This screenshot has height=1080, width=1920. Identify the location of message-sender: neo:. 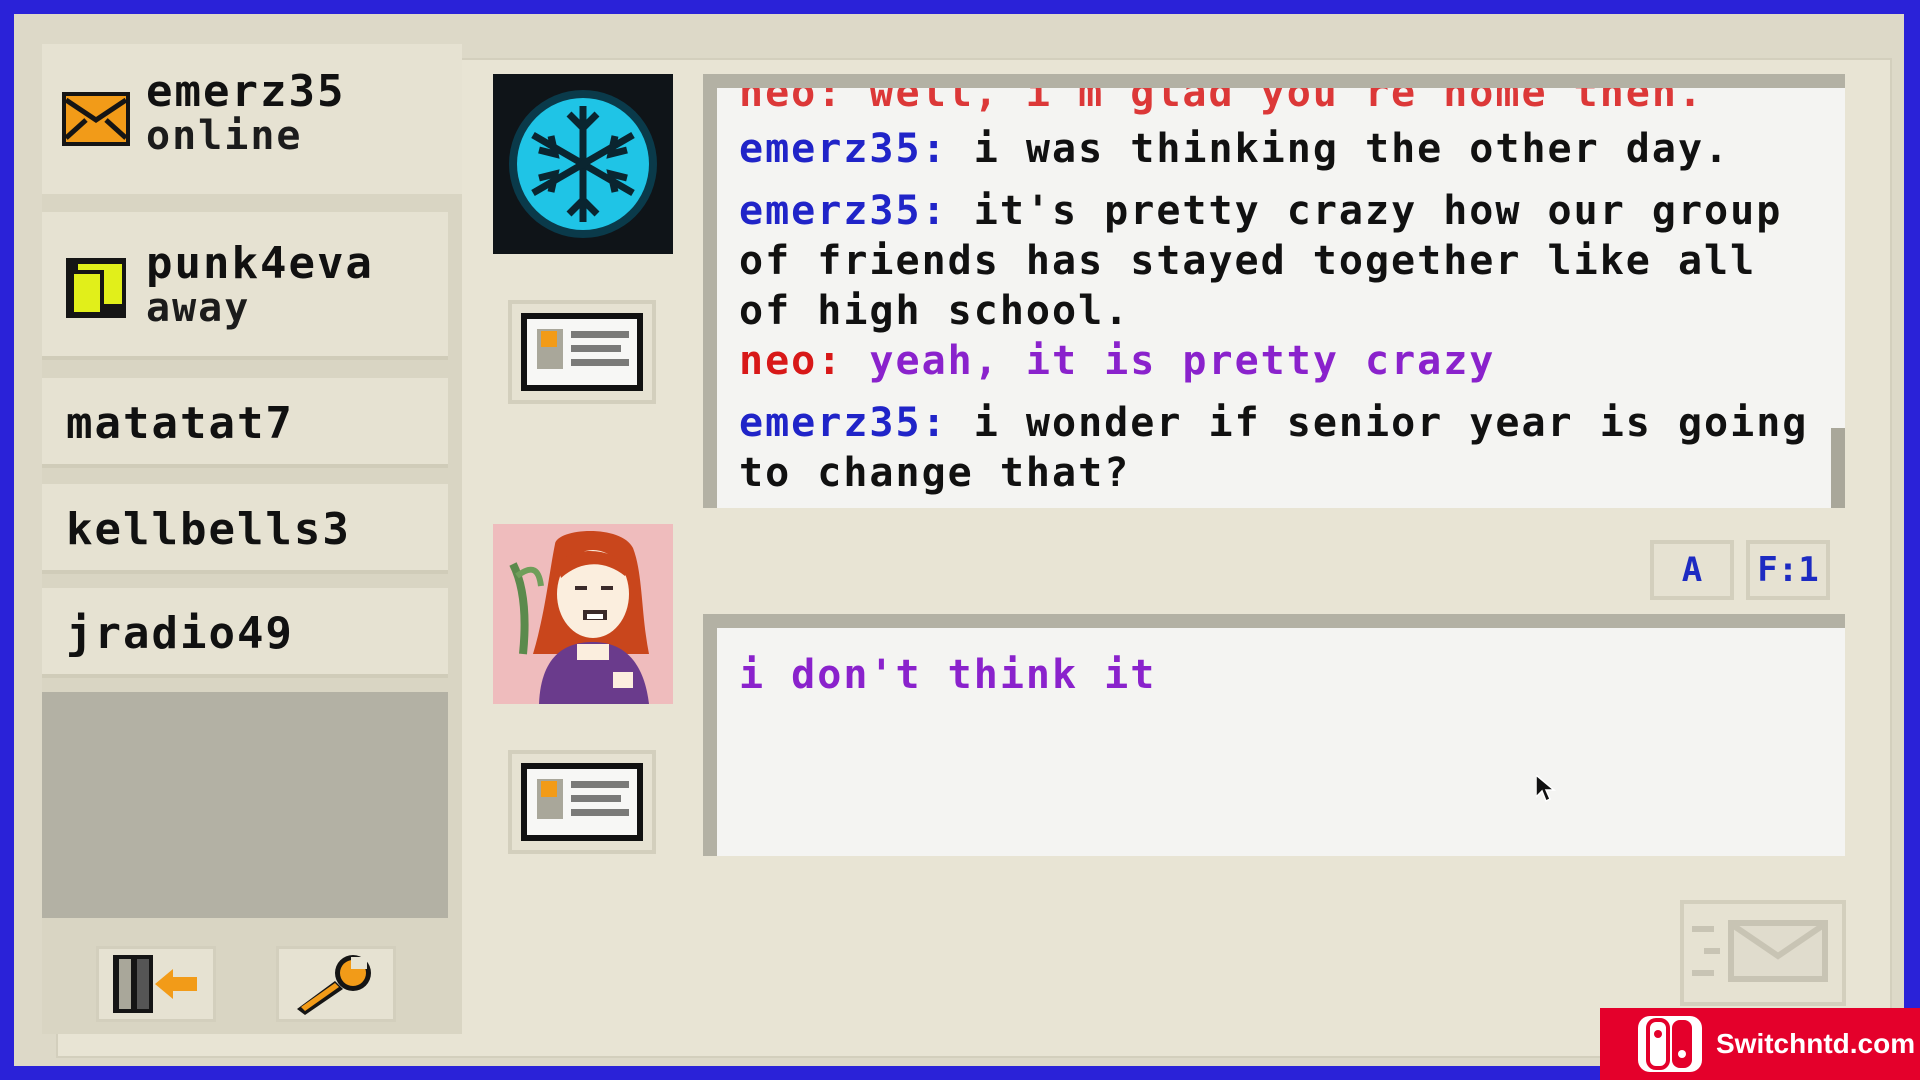
(791, 361).